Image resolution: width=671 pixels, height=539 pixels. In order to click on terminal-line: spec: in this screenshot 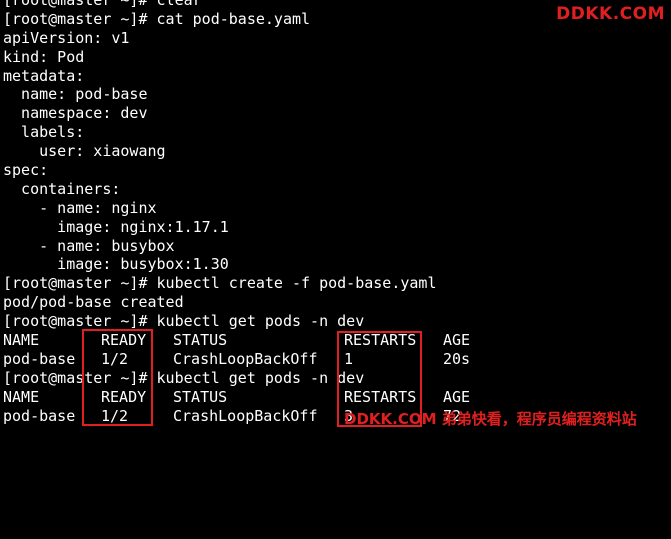, I will do `click(26, 170)`.